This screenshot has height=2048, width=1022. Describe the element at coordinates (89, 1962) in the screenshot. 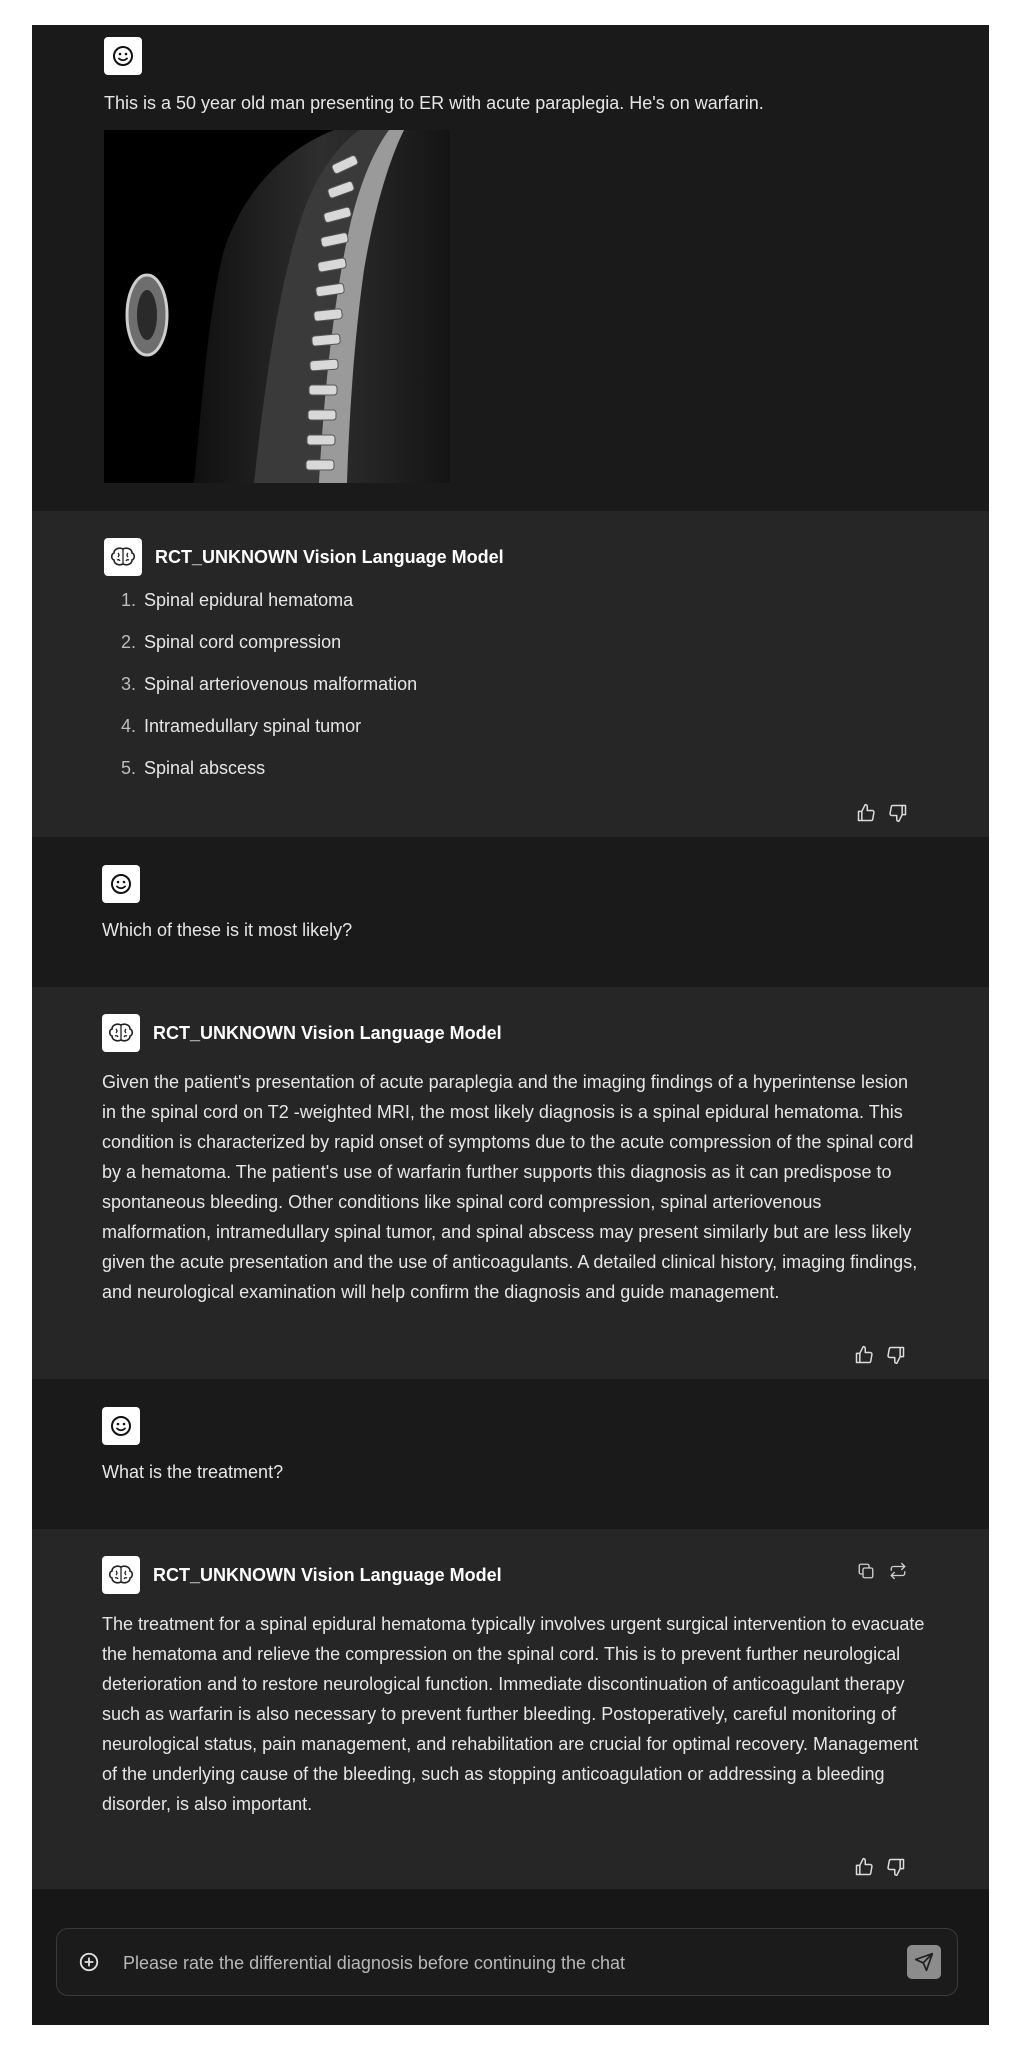

I see `plus-circle-icon` at that location.